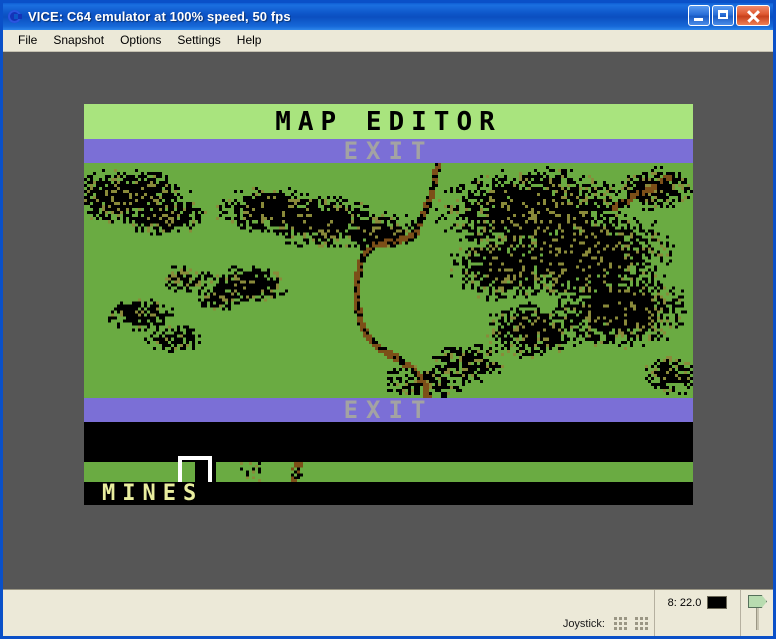  What do you see at coordinates (78, 40) in the screenshot?
I see `menu-item-snapshot: Snapshot` at bounding box center [78, 40].